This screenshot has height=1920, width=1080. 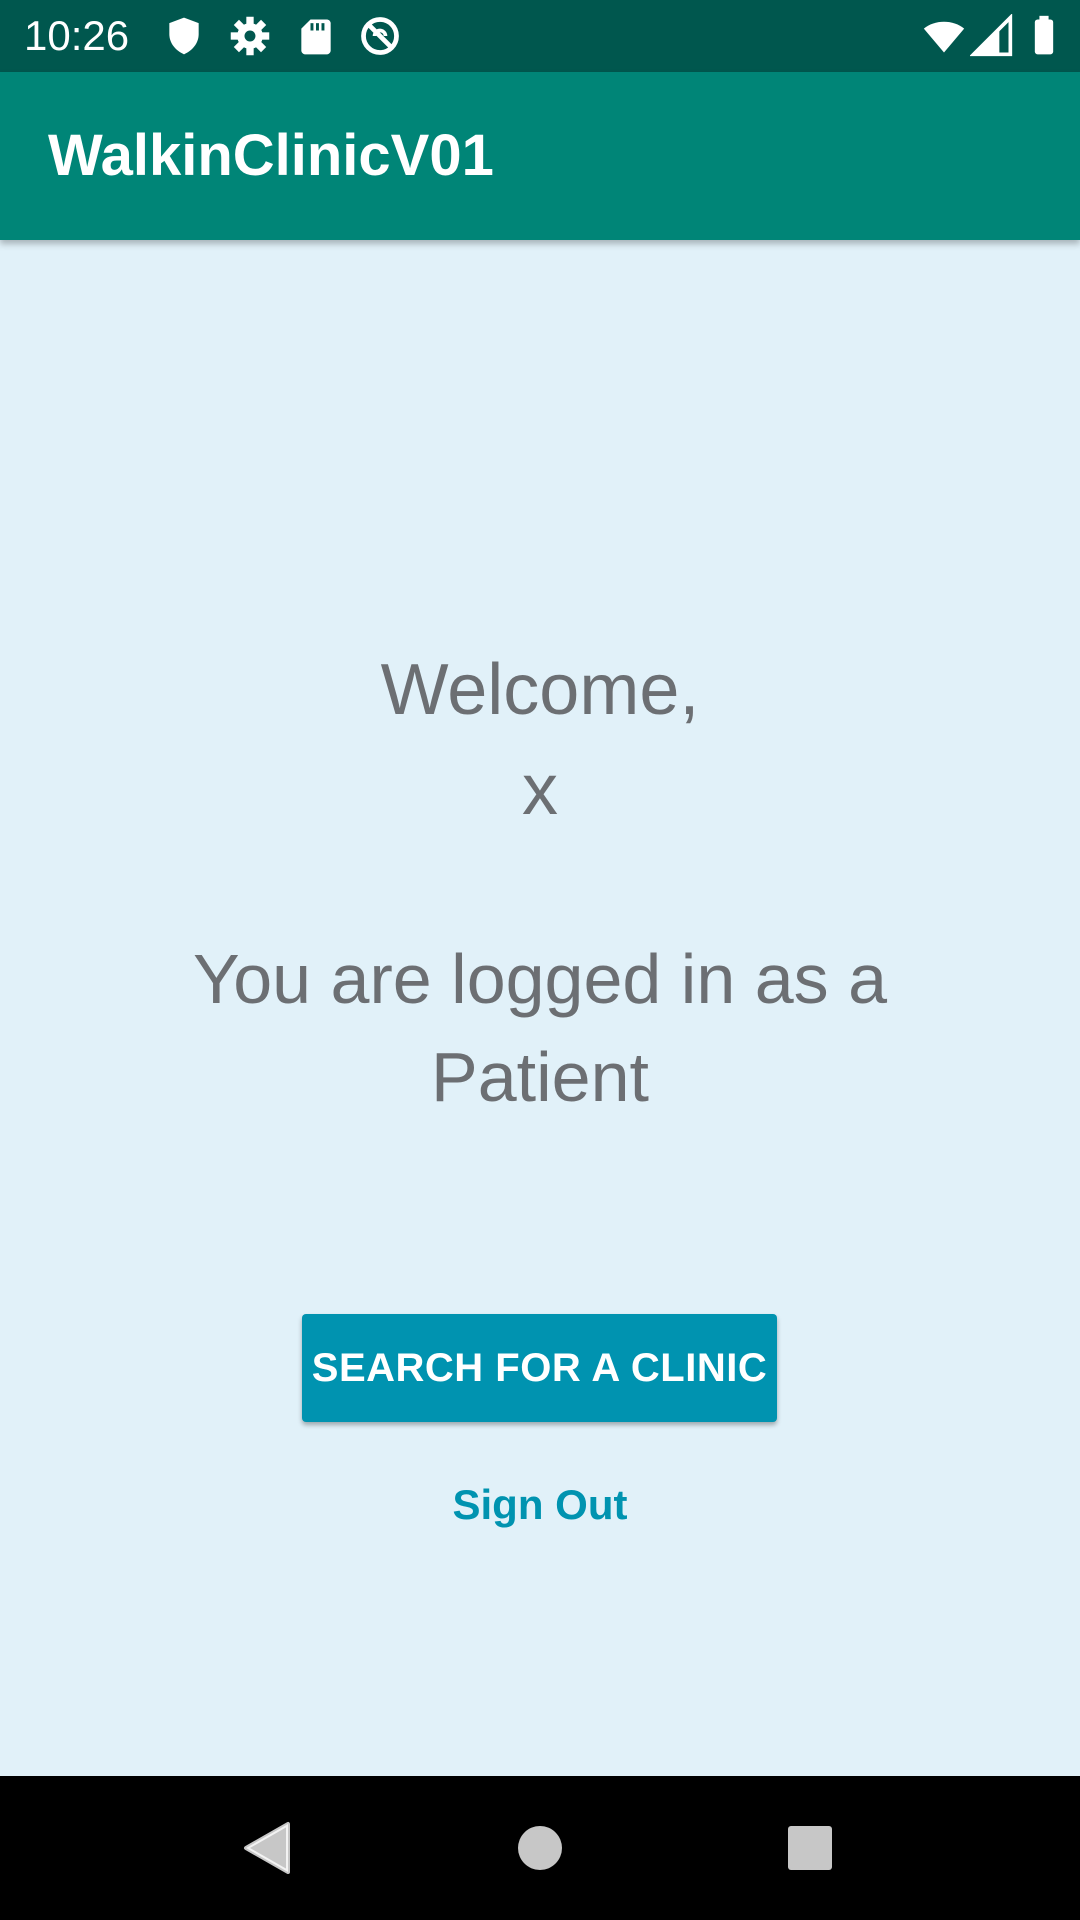 I want to click on role-line-2: Patient, so click(x=540, y=1077).